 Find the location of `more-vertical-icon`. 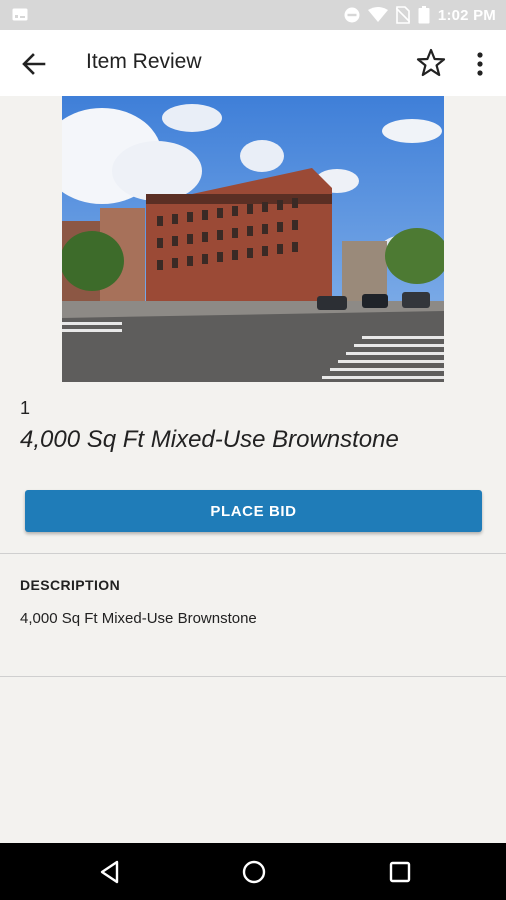

more-vertical-icon is located at coordinates (480, 64).